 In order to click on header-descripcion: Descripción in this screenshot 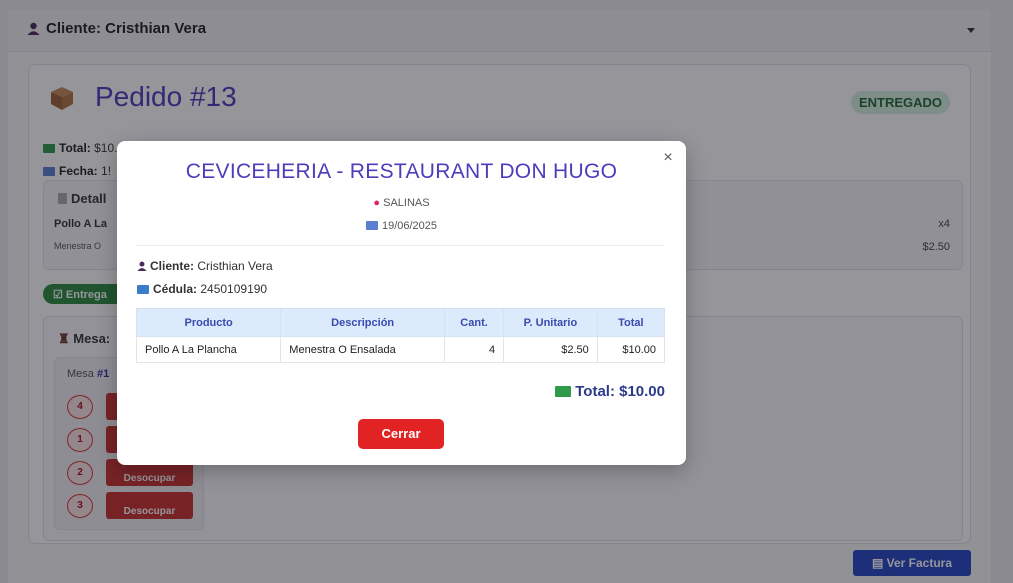, I will do `click(363, 322)`.